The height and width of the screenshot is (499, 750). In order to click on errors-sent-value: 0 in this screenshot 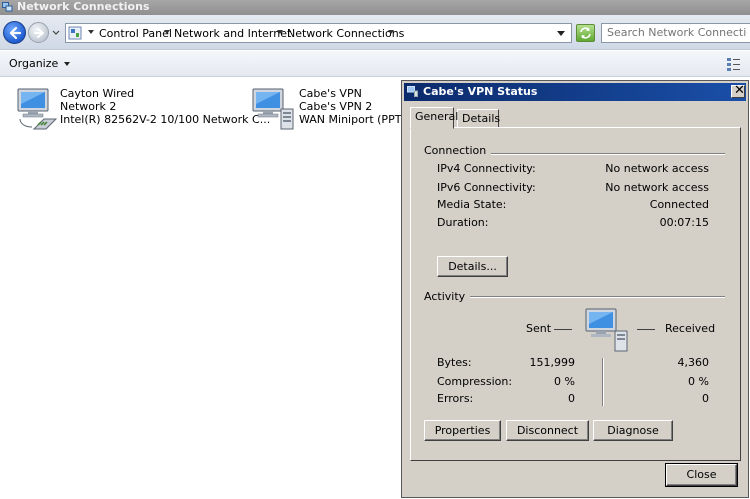, I will do `click(571, 398)`.